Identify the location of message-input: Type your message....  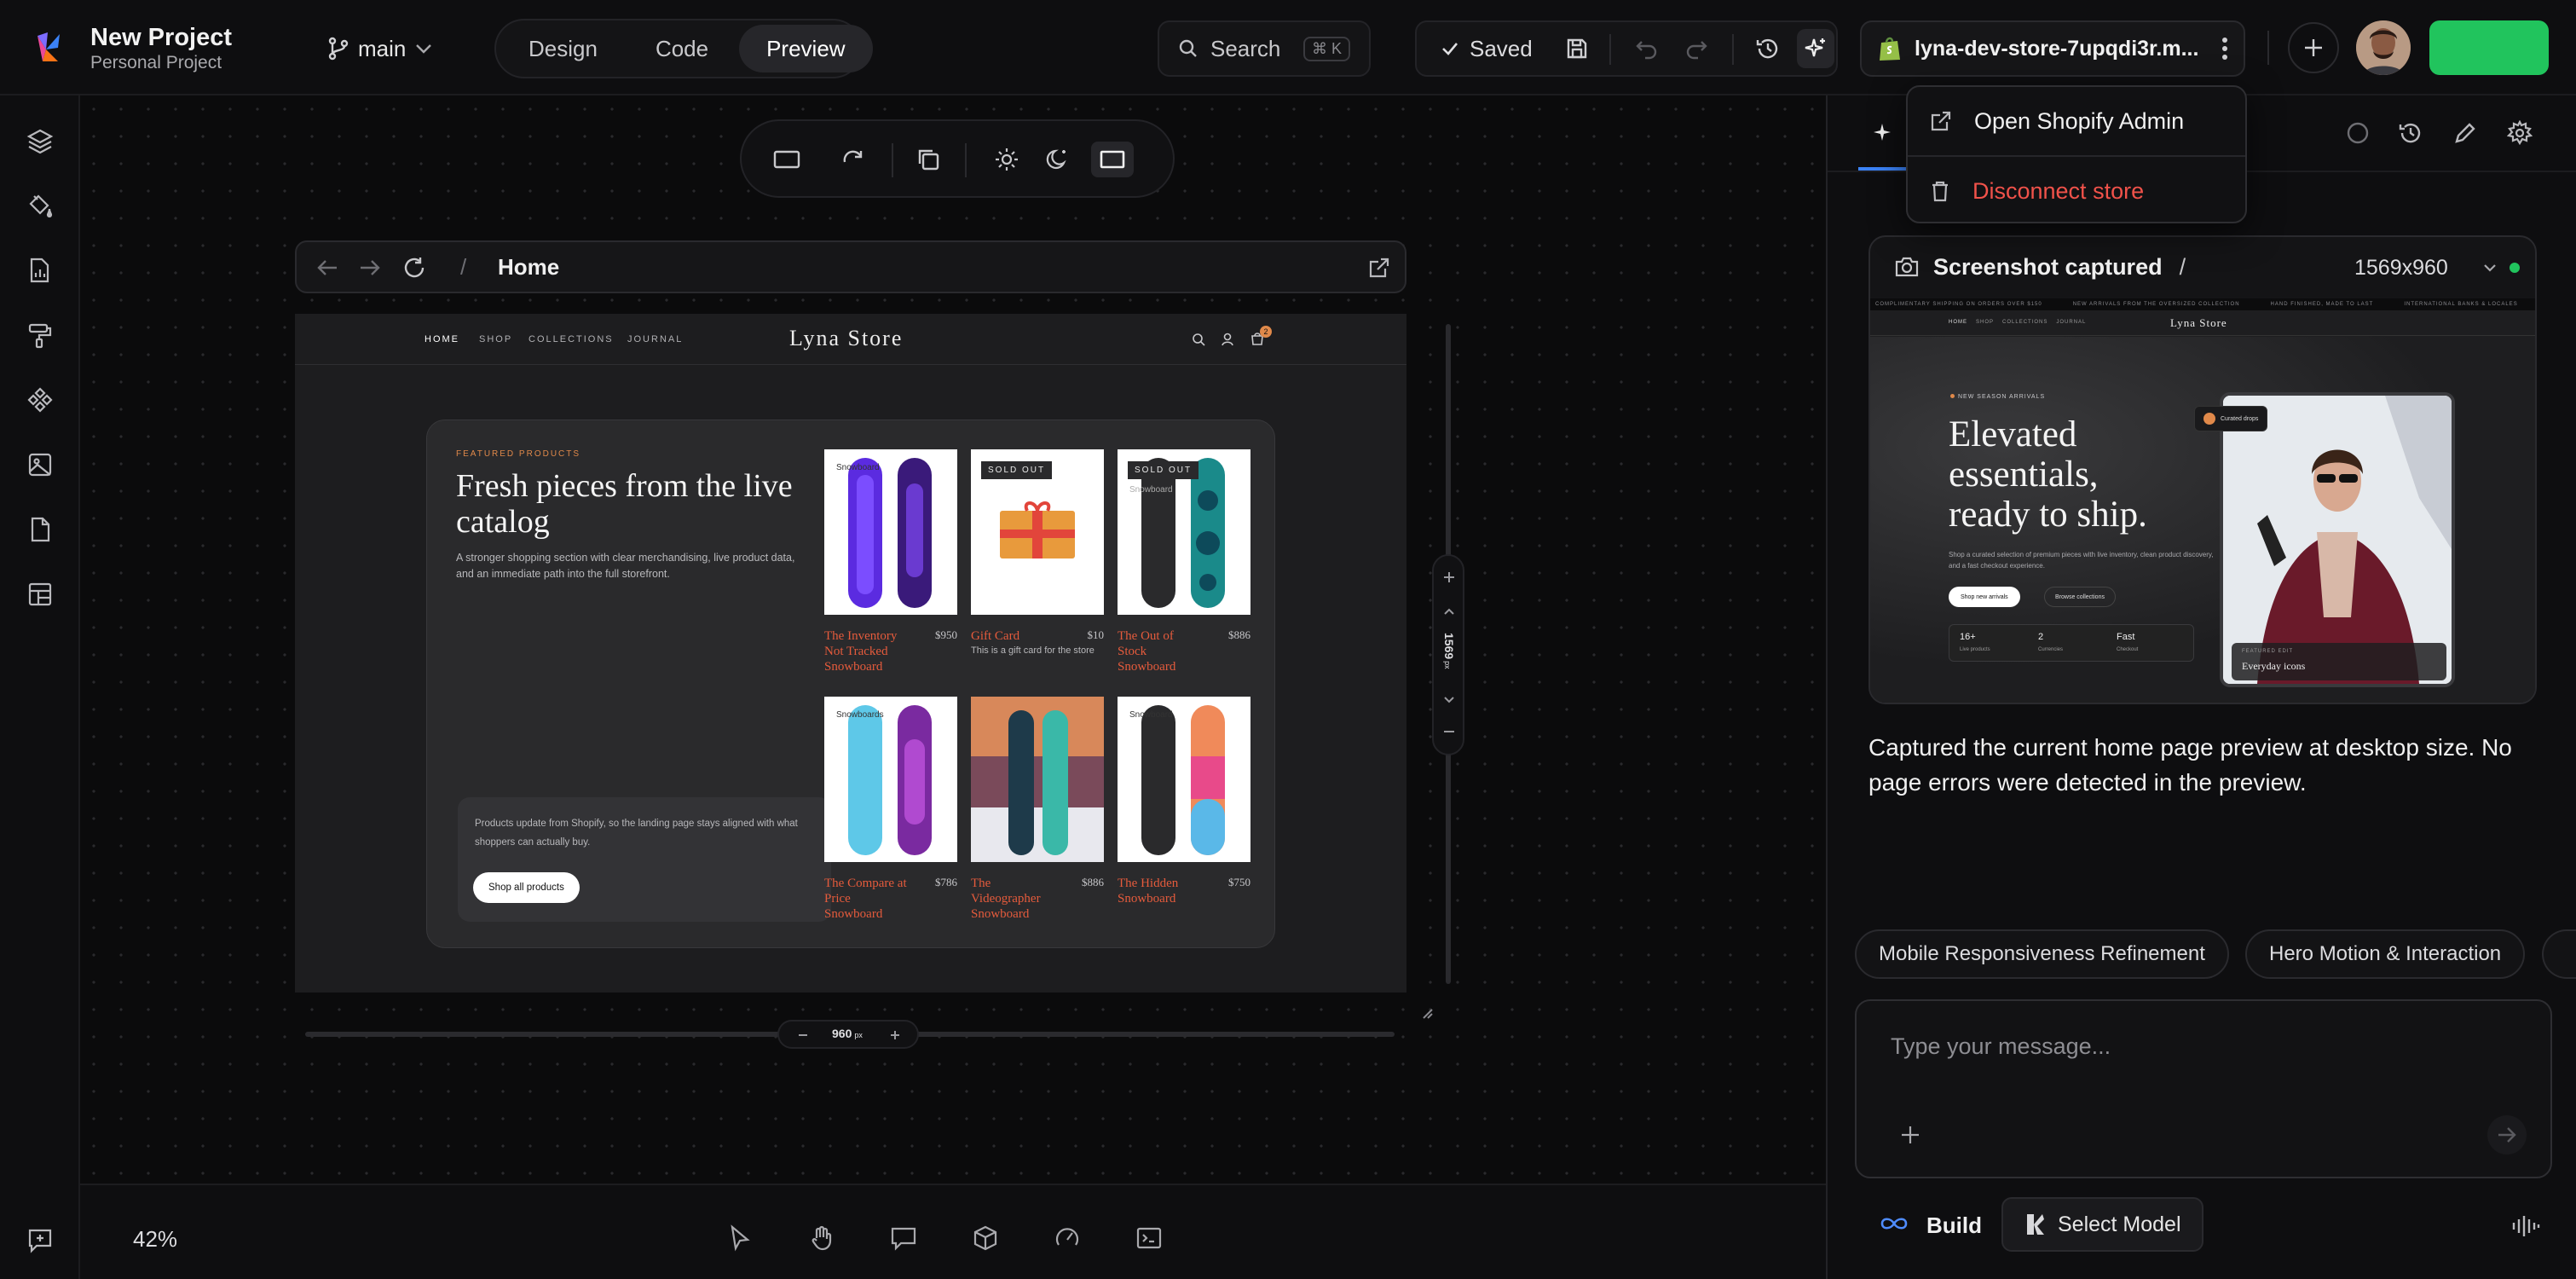
(2001, 1046).